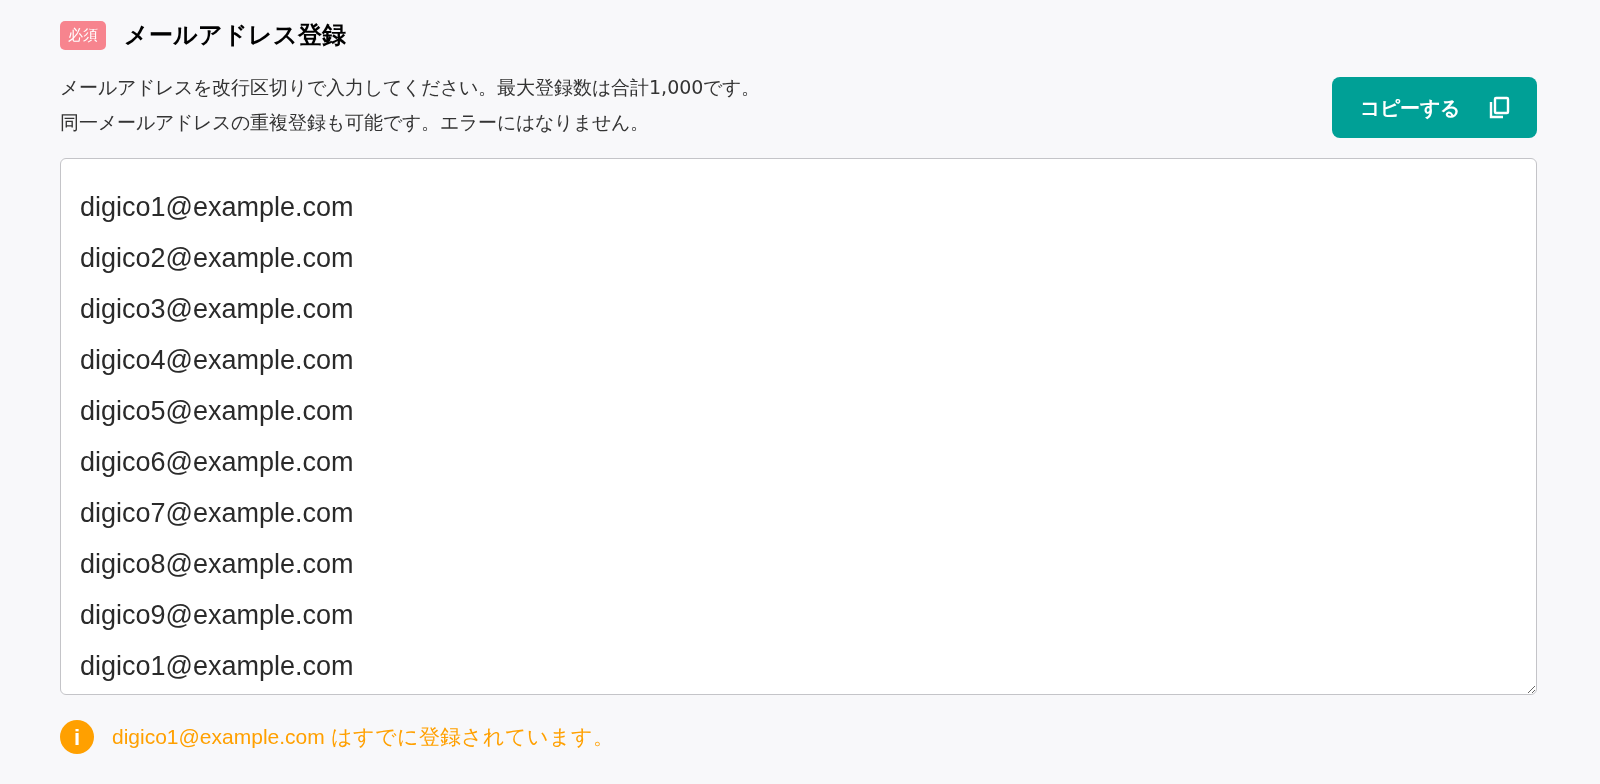 The height and width of the screenshot is (784, 1600). I want to click on section-title: メールアドレス登録, so click(235, 35).